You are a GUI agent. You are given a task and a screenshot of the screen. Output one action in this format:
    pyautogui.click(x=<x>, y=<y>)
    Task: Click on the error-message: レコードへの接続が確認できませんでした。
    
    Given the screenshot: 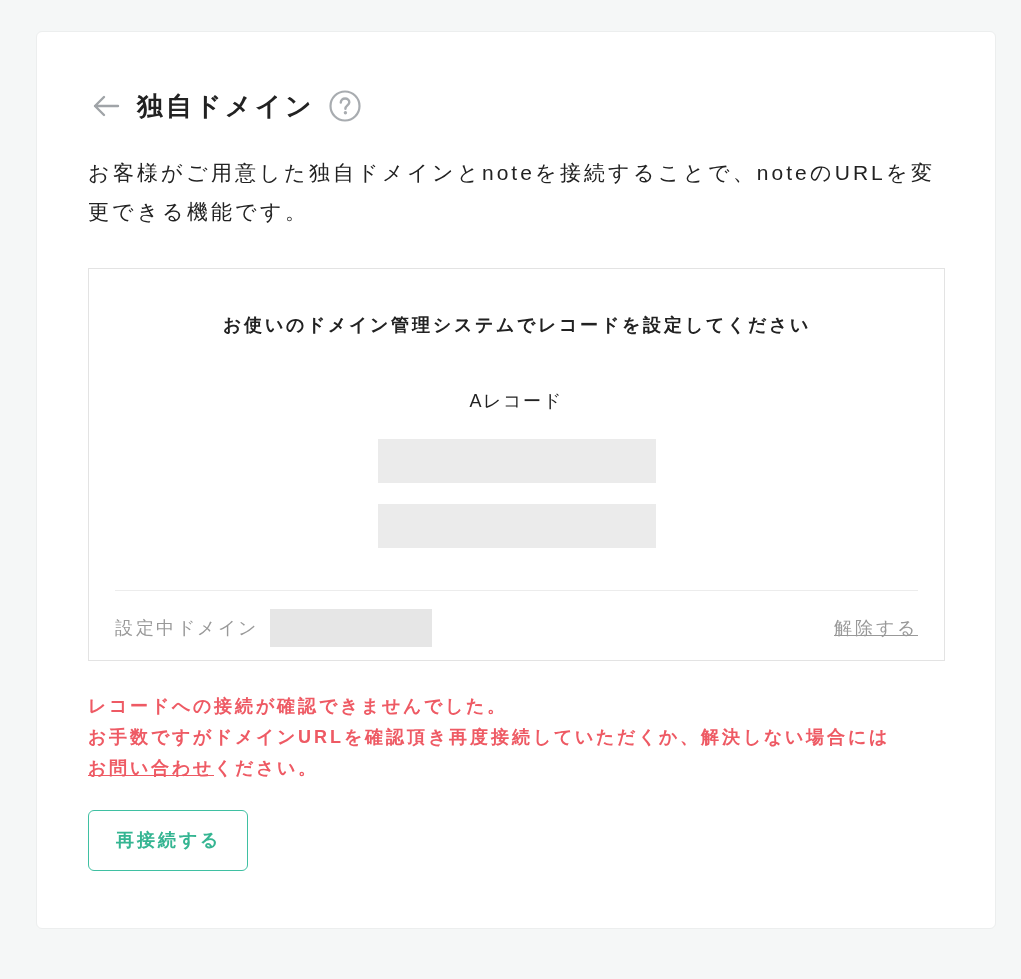 What is the action you would take?
    pyautogui.click(x=298, y=706)
    